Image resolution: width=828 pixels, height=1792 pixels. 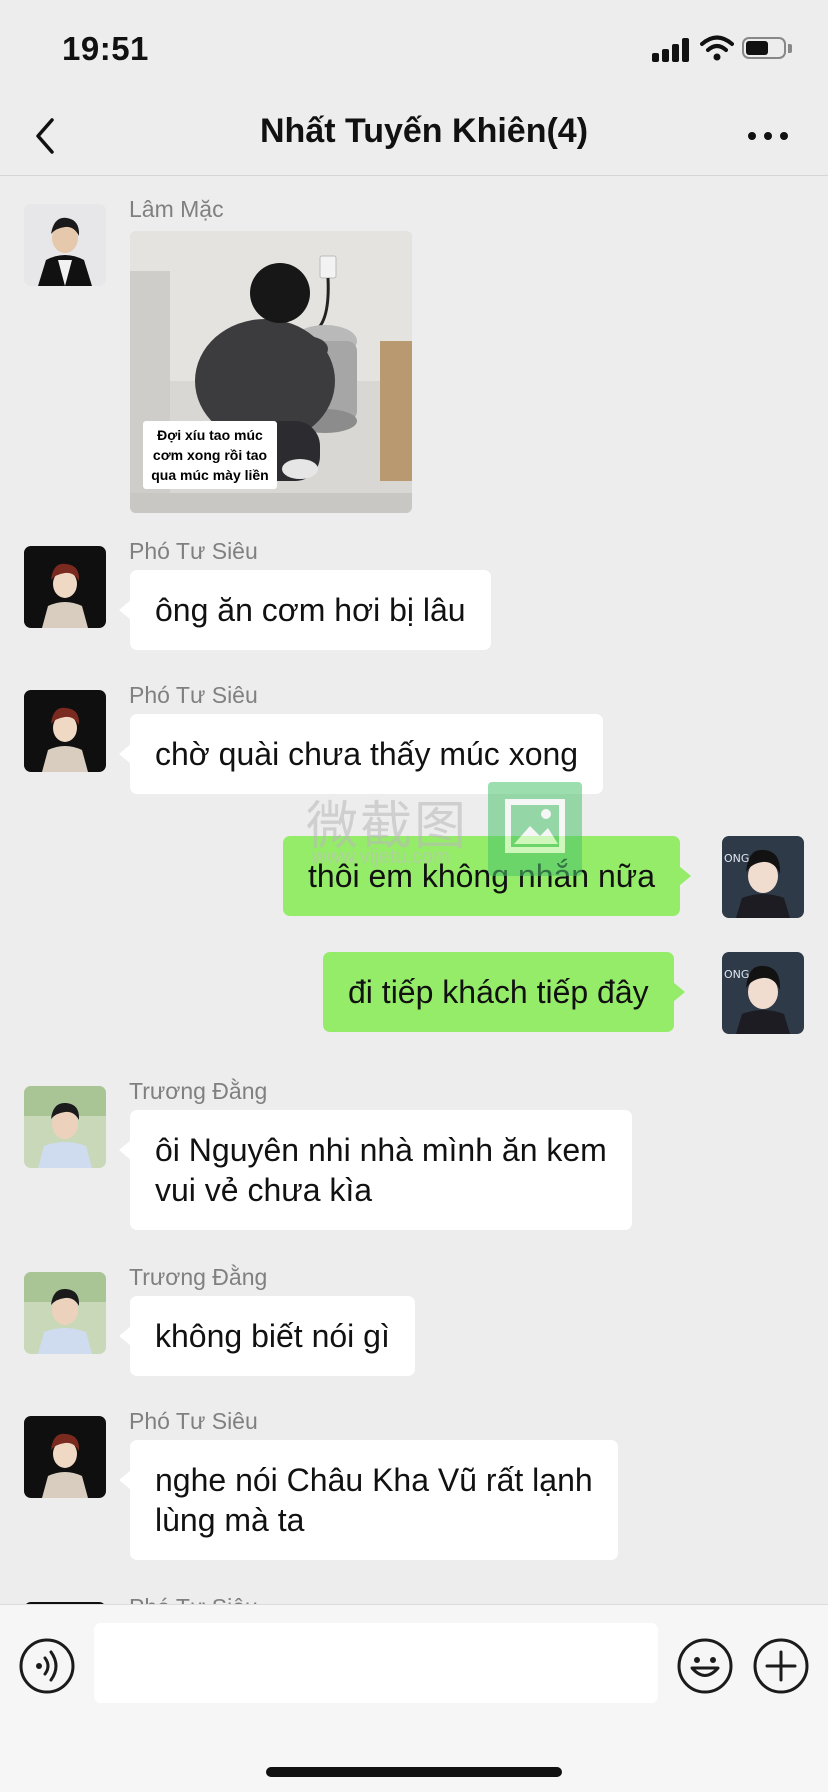 What do you see at coordinates (267, 1336) in the screenshot?
I see `message-bubble: không biết nói gì` at bounding box center [267, 1336].